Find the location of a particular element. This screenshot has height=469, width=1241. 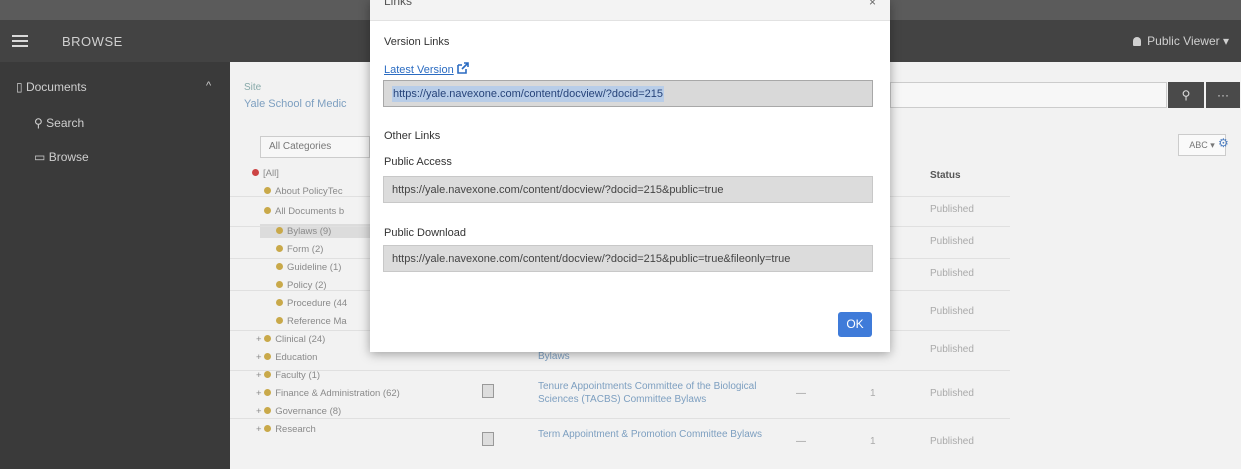

page-title: BROWSE is located at coordinates (92, 41).